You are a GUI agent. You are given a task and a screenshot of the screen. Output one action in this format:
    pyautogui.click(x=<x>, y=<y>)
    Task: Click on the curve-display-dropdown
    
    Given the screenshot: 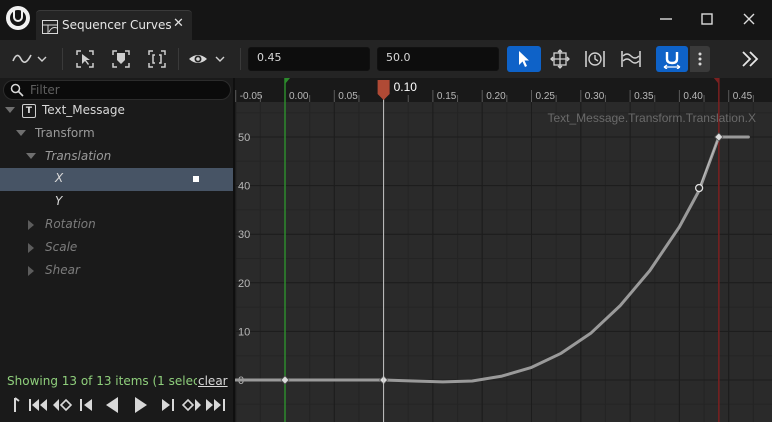 What is the action you would take?
    pyautogui.click(x=30, y=59)
    